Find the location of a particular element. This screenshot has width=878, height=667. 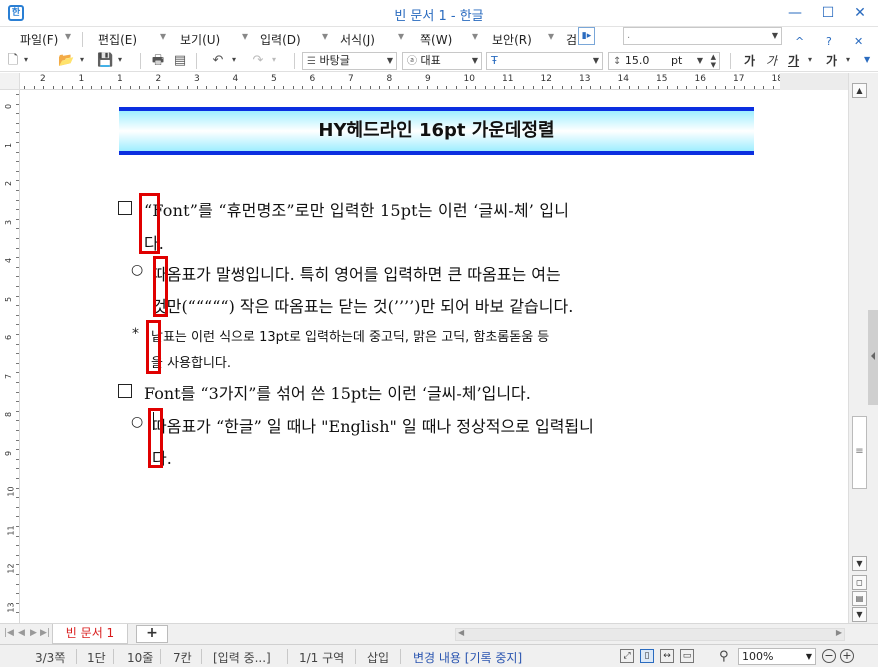

menu-review: 검 is located at coordinates (571, 39).